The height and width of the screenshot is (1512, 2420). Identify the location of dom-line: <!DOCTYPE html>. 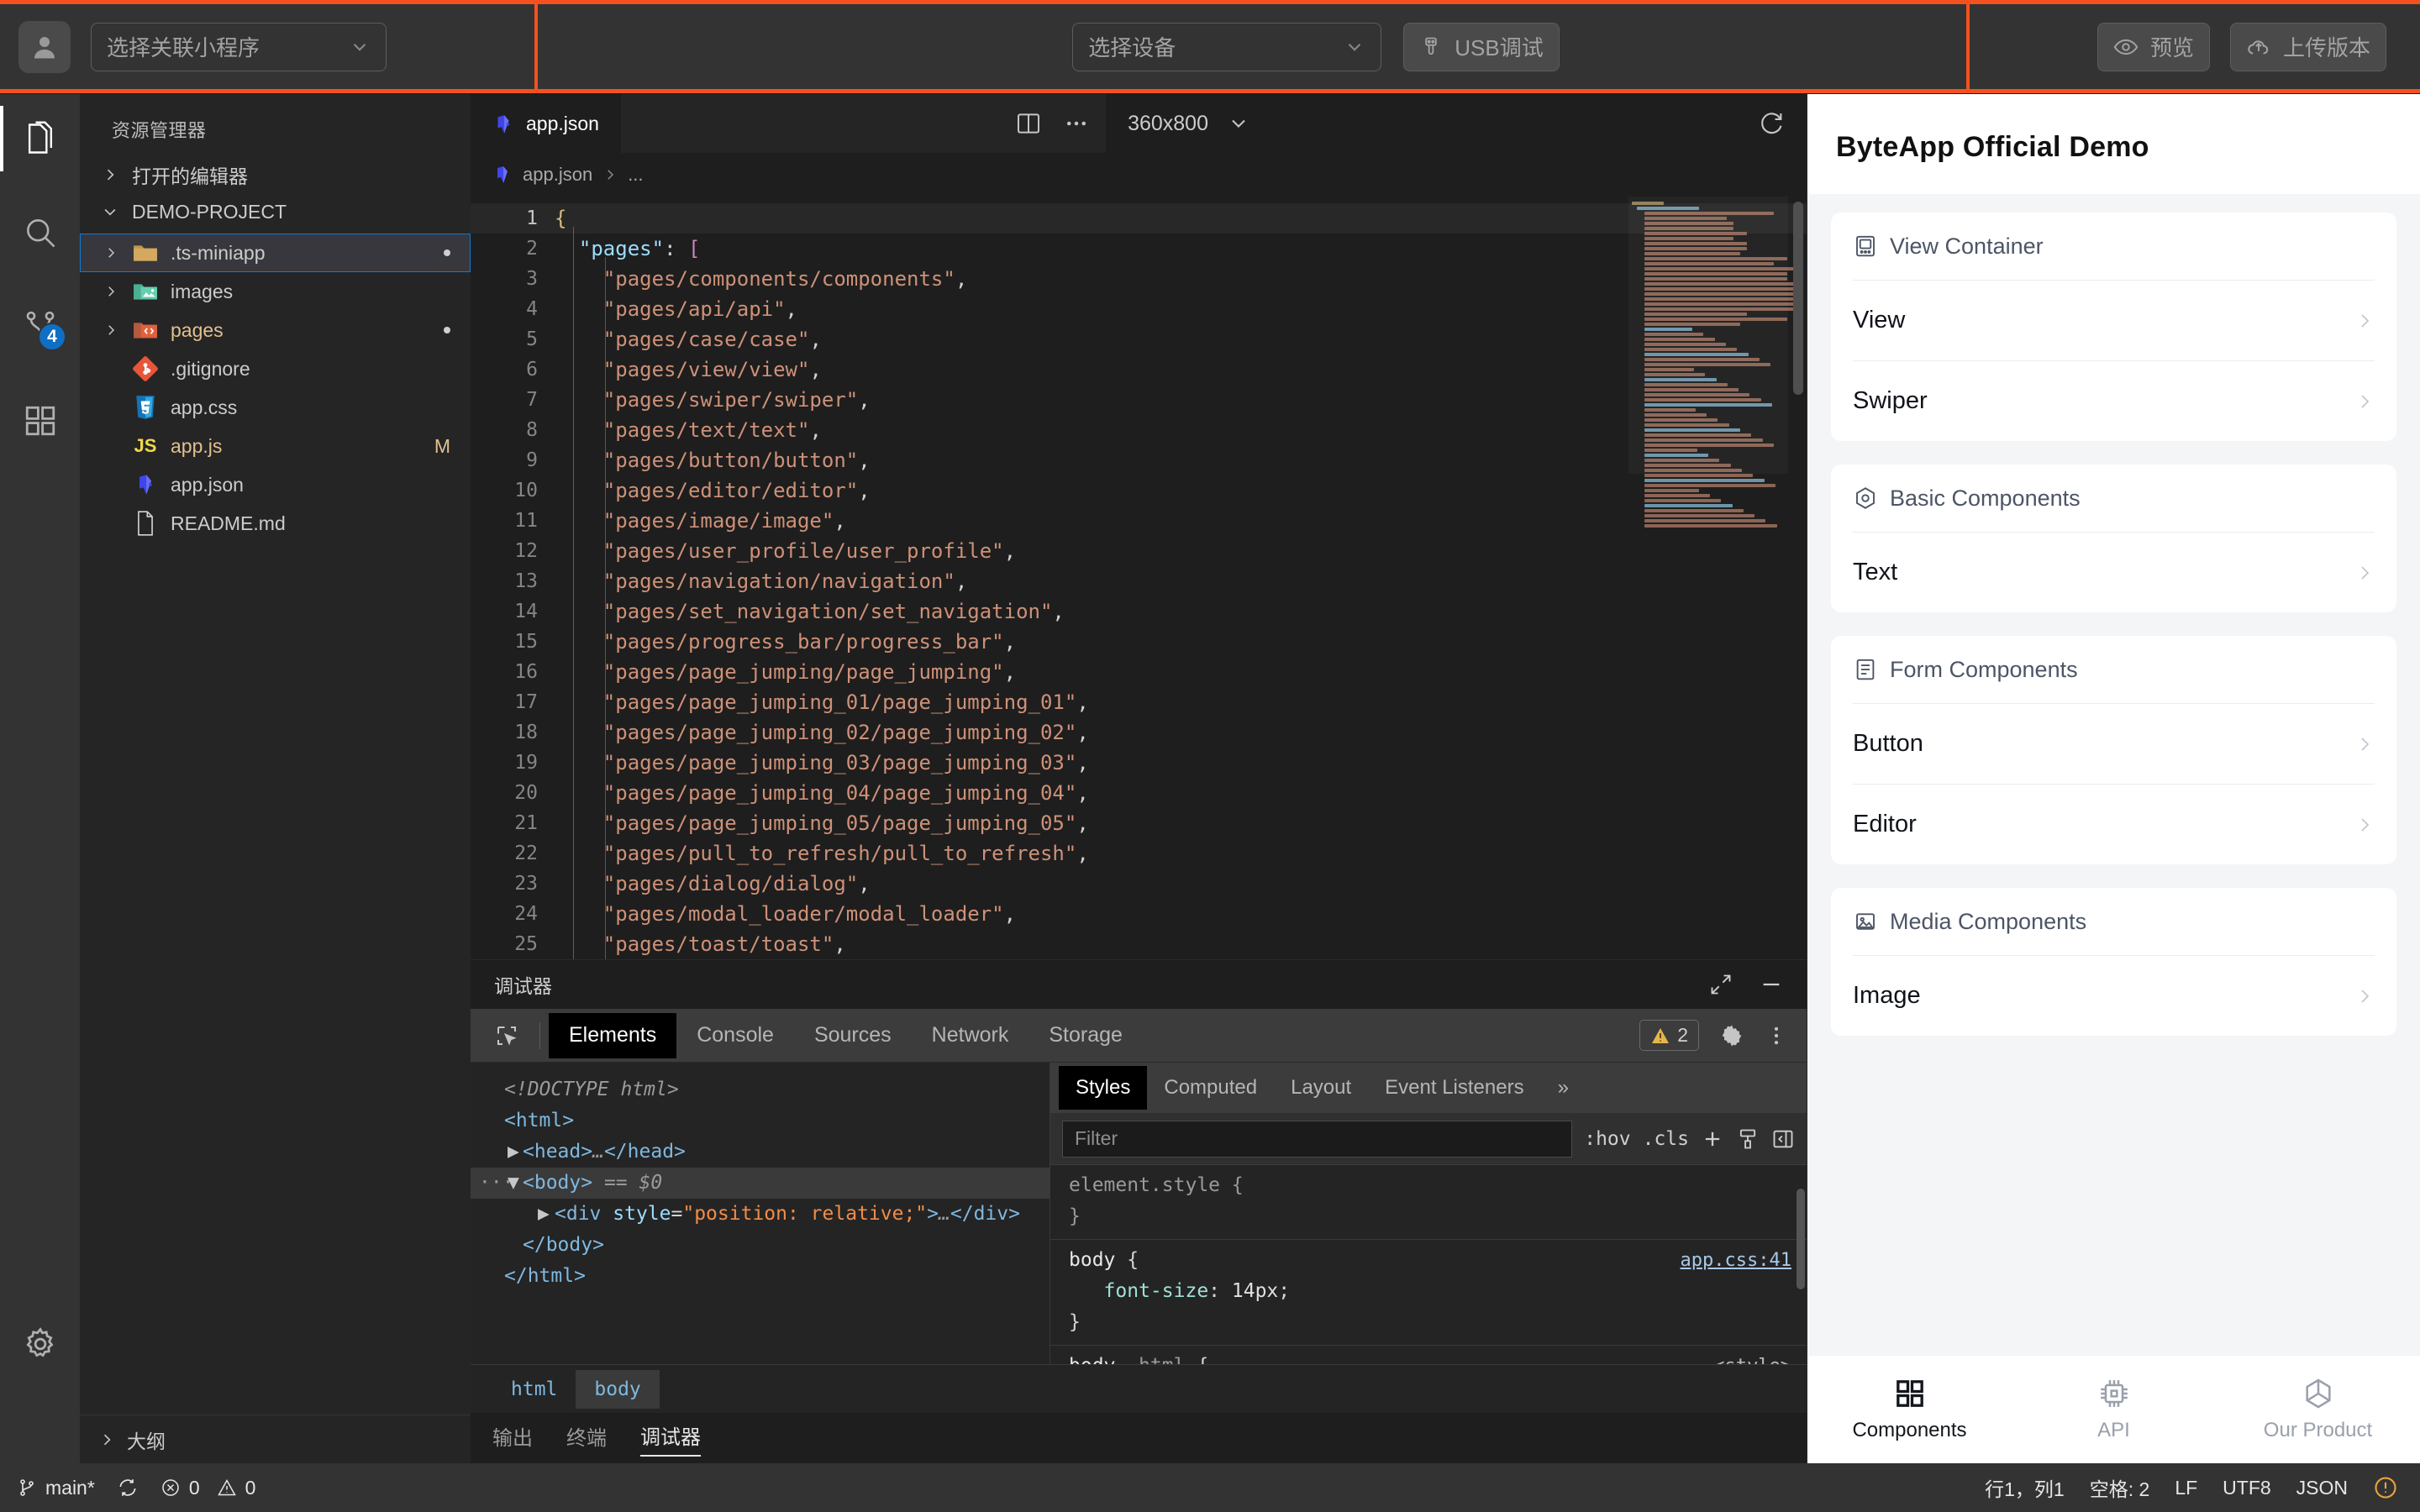
(761, 1089).